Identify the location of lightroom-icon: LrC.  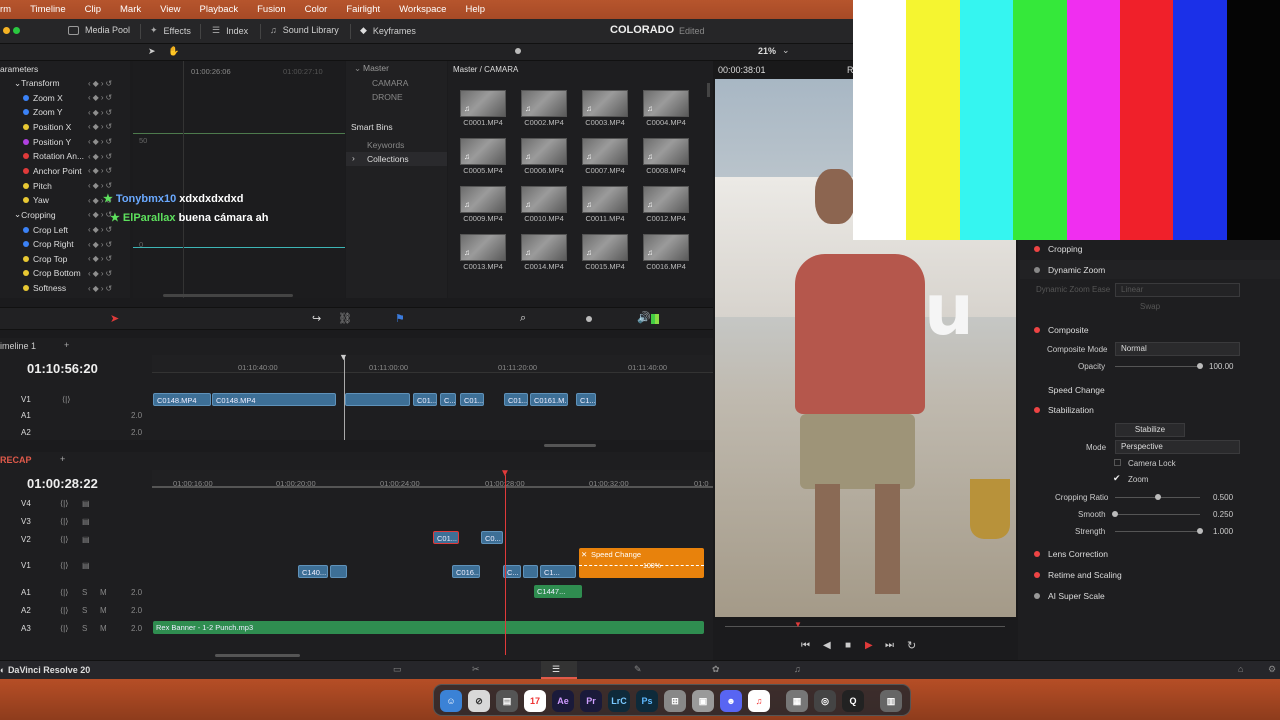
(619, 701).